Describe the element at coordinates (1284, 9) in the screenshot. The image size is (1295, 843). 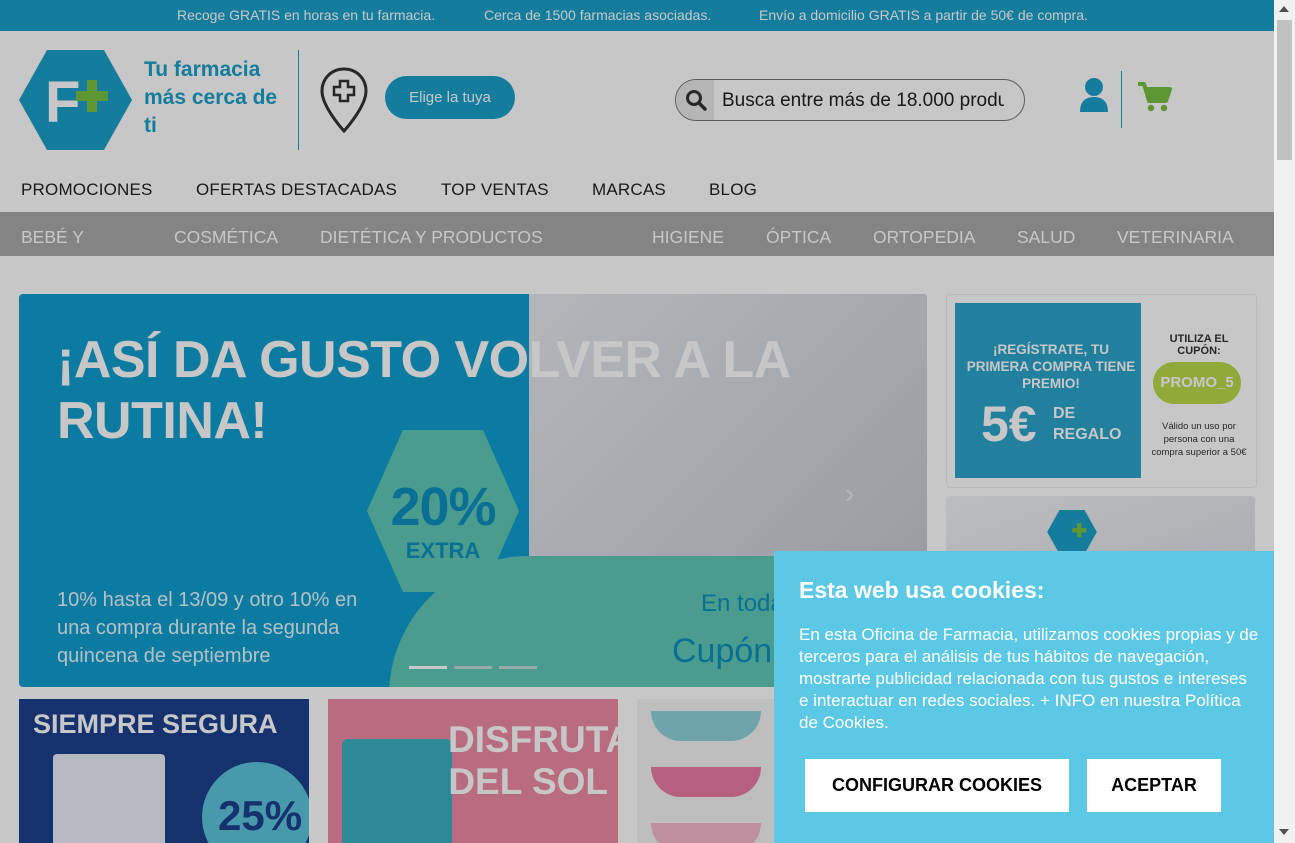
I see `scroll-up-arrow-icon` at that location.